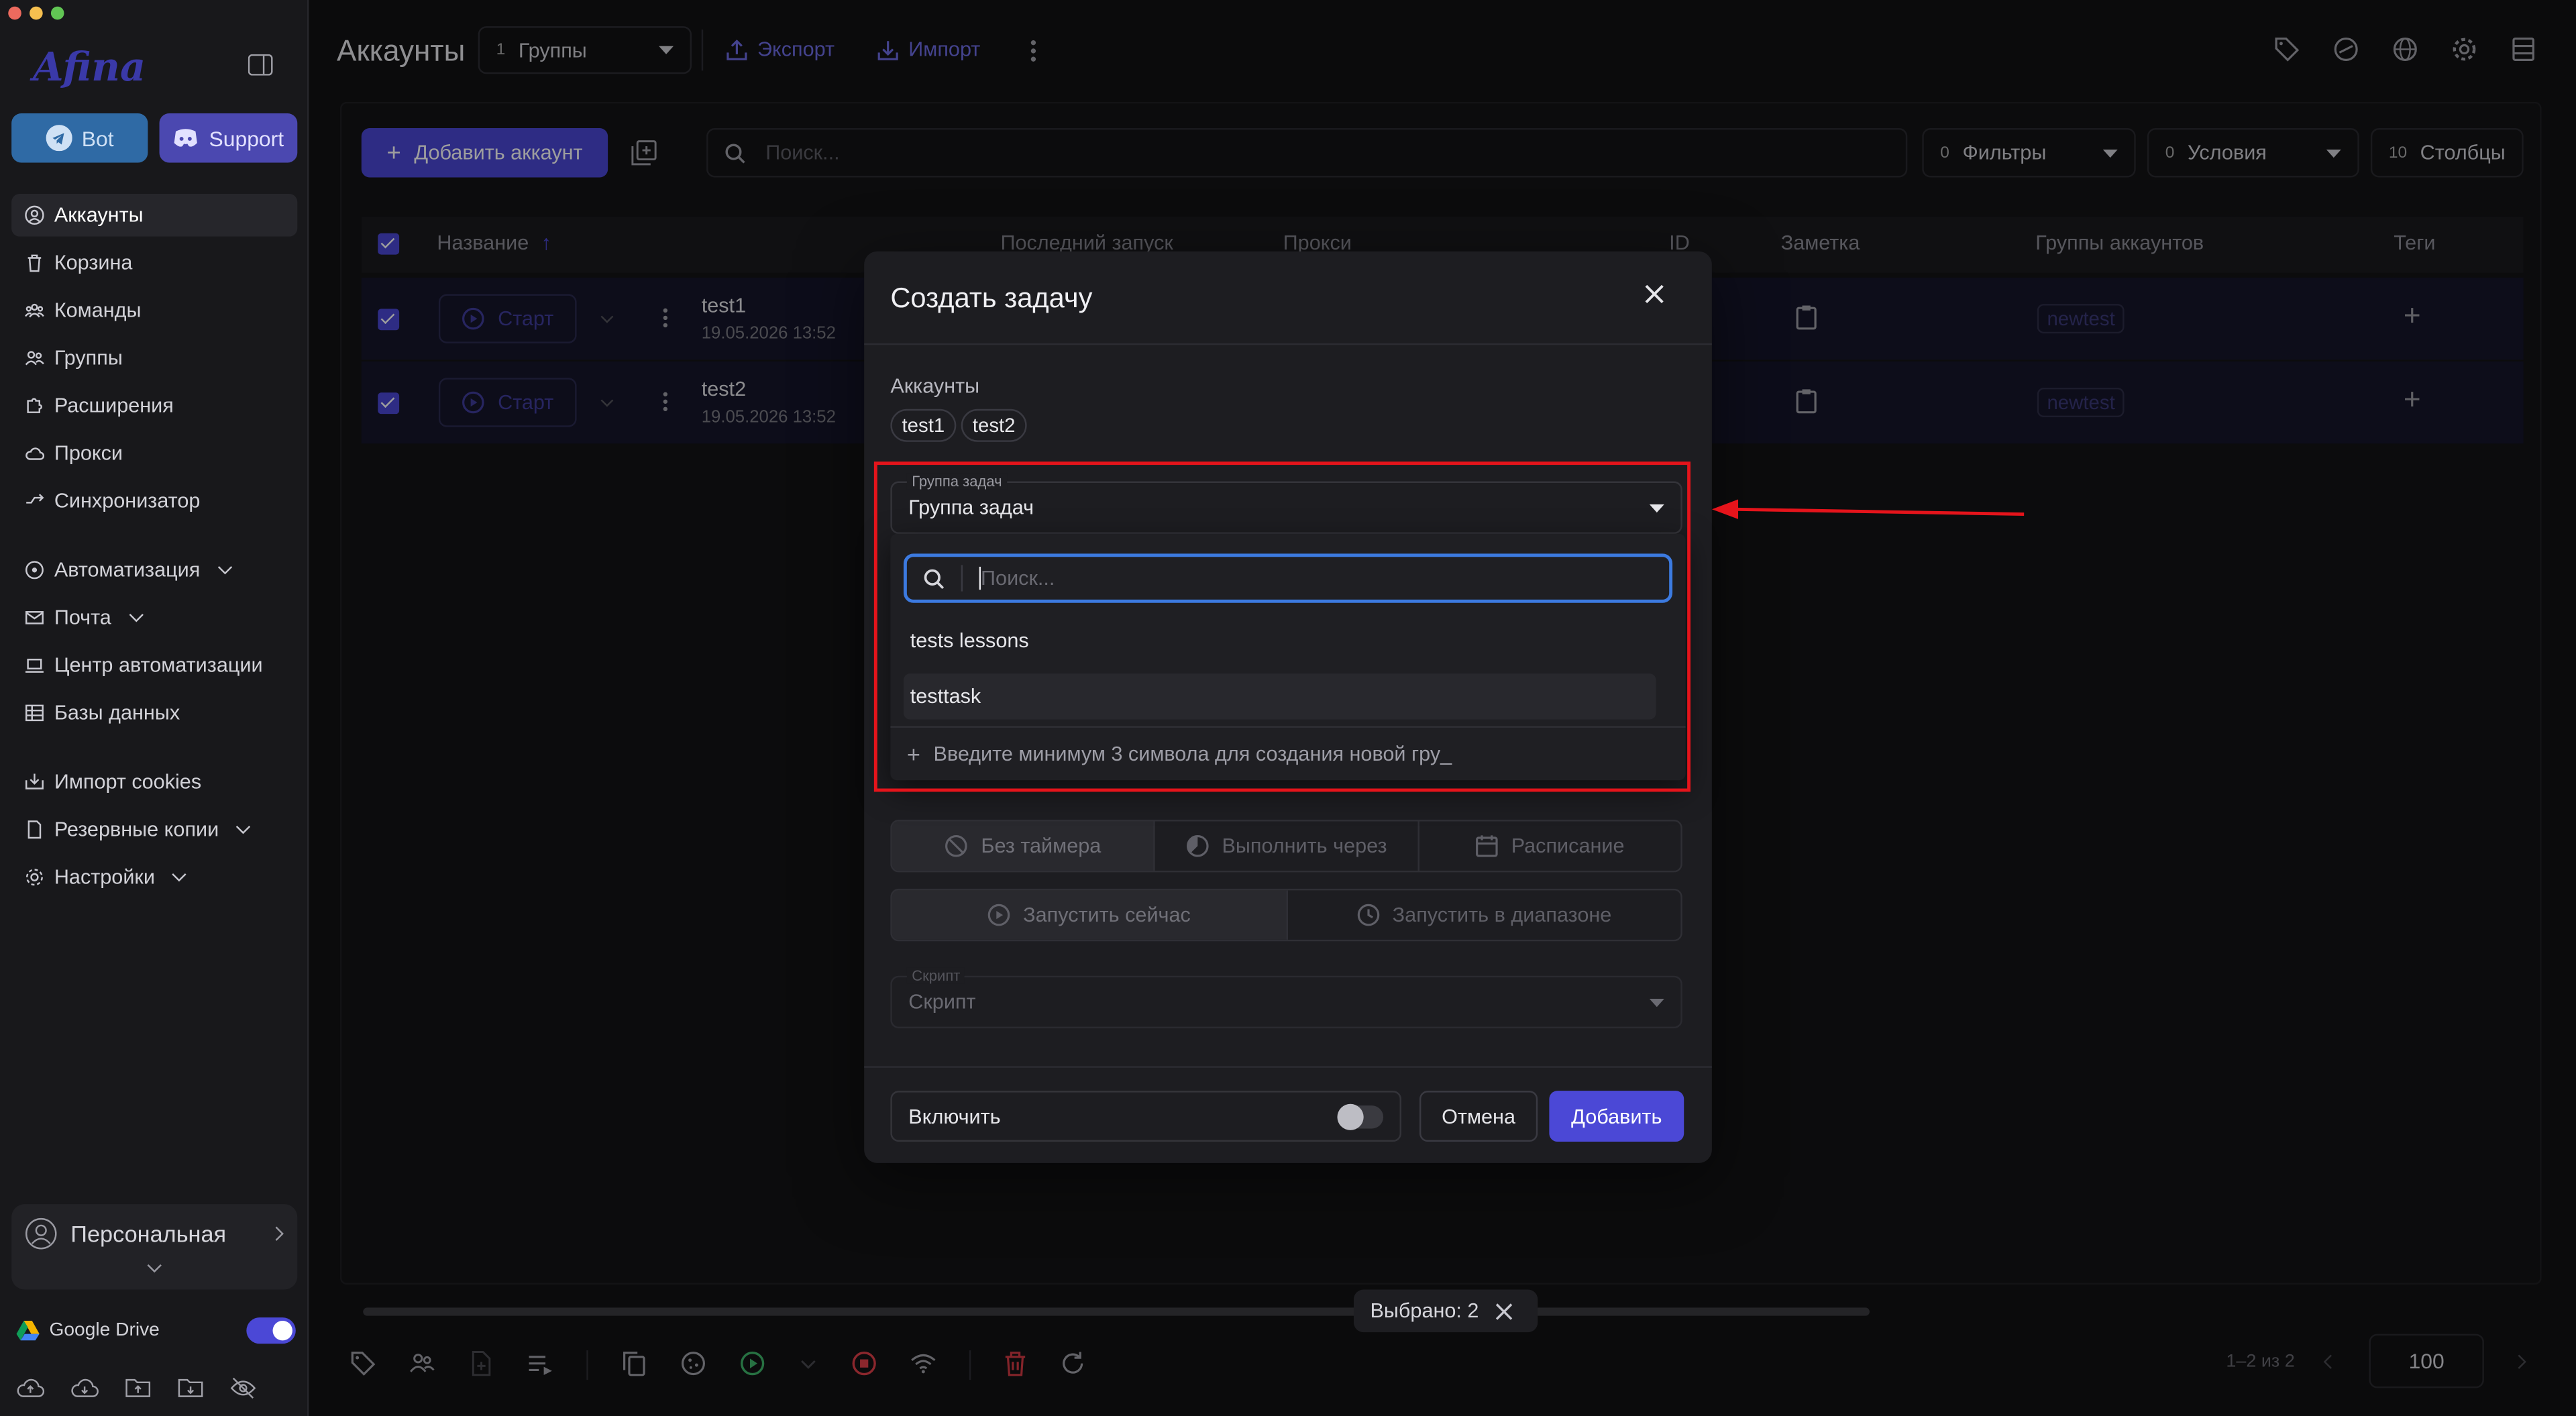 The width and height of the screenshot is (2576, 1416). What do you see at coordinates (34, 215) in the screenshot?
I see `user-circle-icon` at bounding box center [34, 215].